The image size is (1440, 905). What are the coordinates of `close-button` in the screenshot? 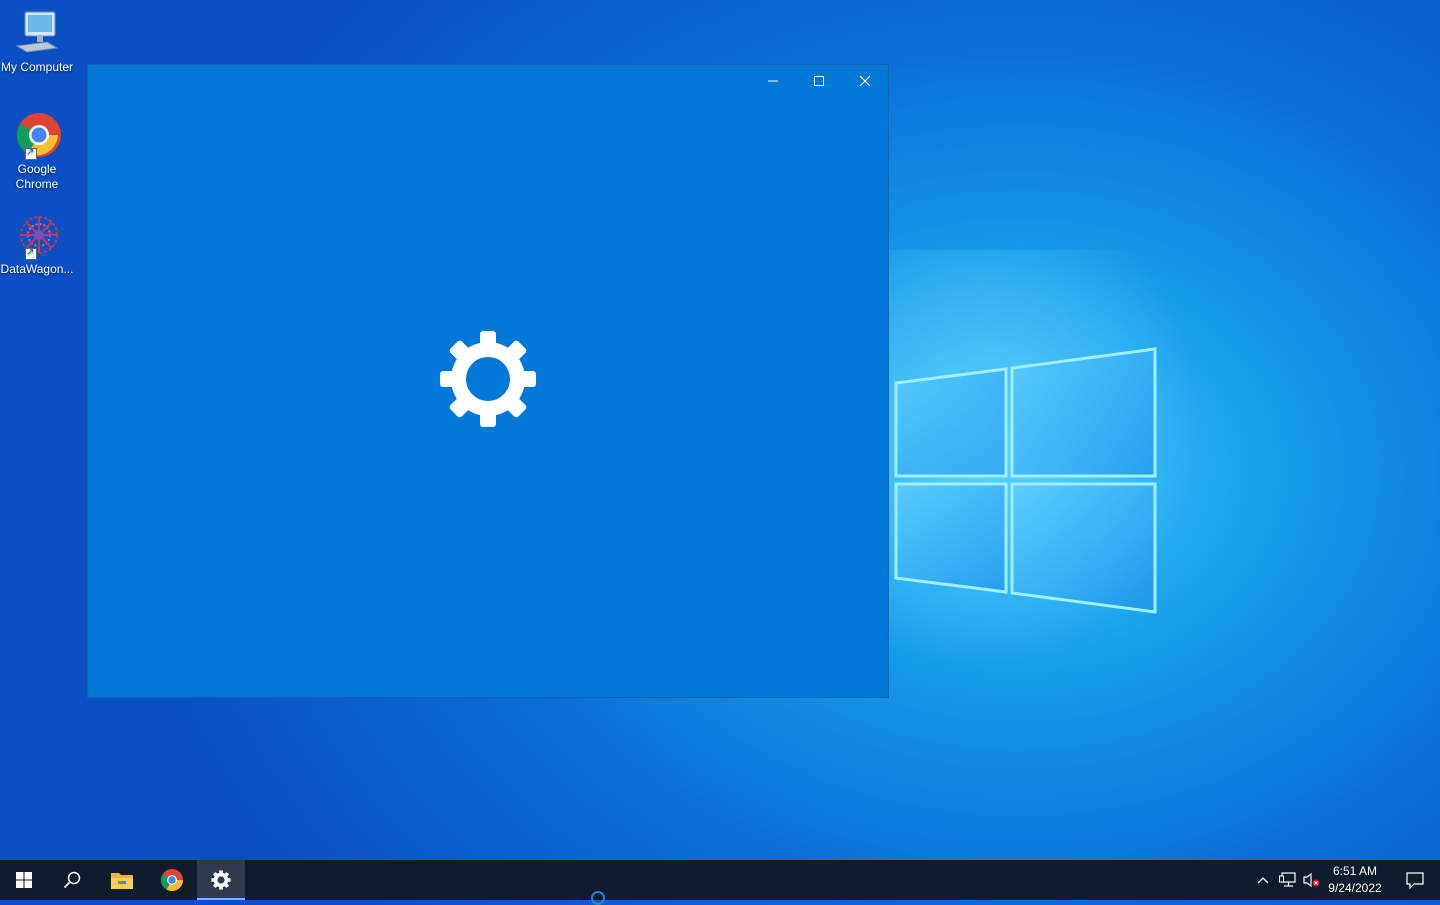 It's located at (865, 81).